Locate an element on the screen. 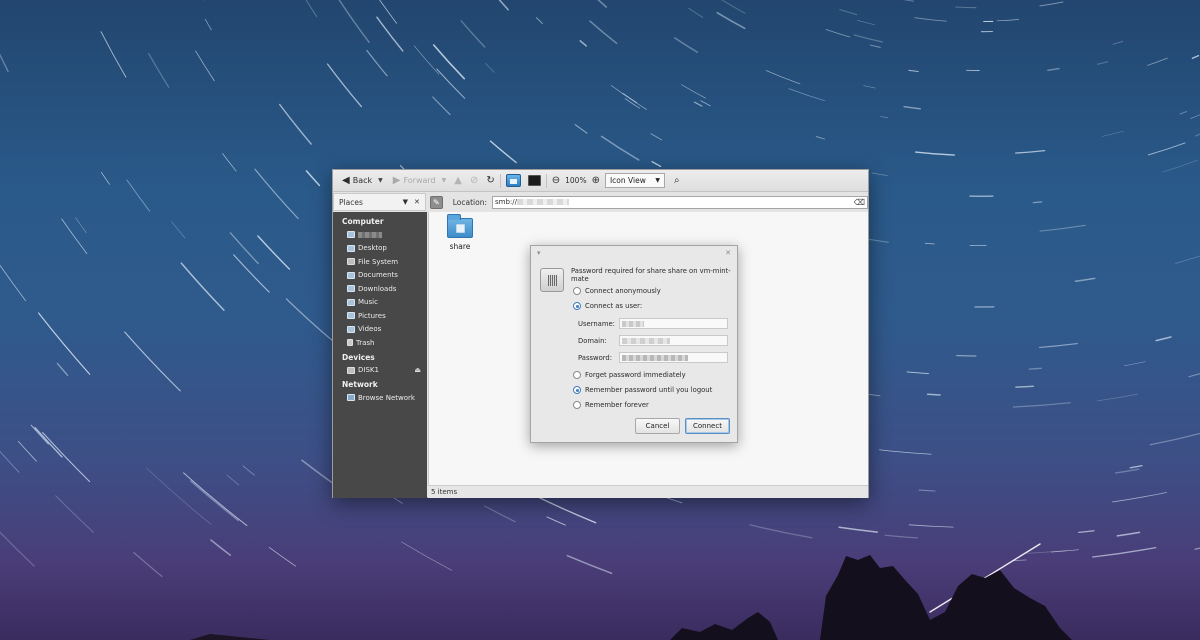  radio-label: Remember forever is located at coordinates (617, 405).